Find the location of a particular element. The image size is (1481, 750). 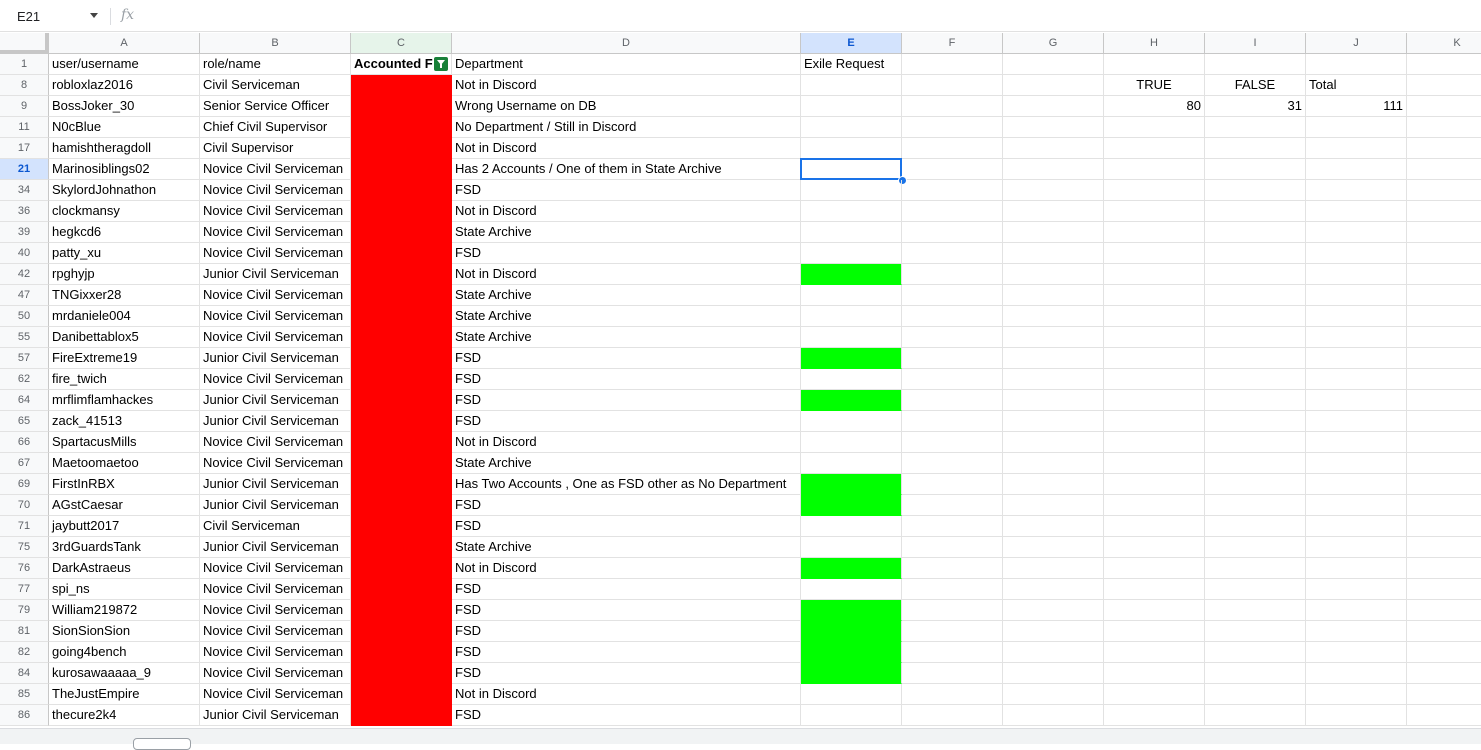

filter-icon is located at coordinates (441, 64).